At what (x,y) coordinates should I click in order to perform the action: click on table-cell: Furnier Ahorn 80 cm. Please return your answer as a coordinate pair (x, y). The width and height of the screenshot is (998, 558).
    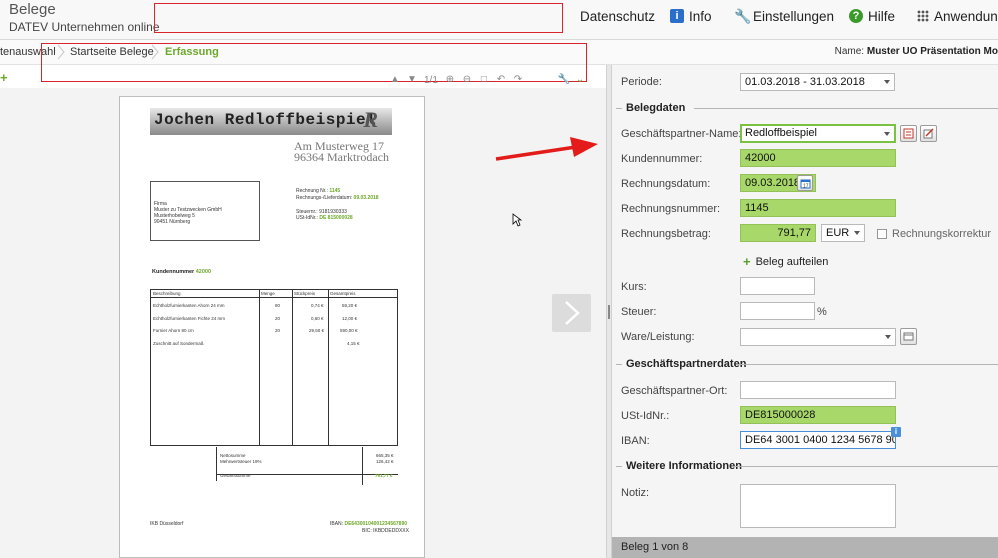
    Looking at the image, I should click on (173, 330).